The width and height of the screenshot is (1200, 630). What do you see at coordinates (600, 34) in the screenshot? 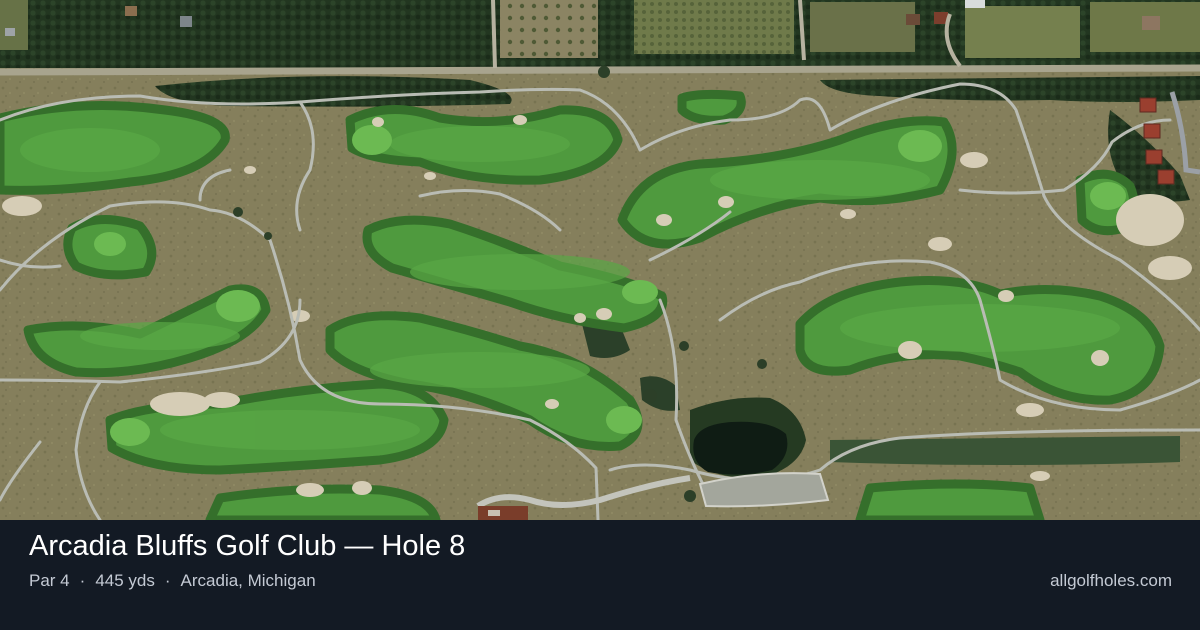
I see `north-tree-band` at bounding box center [600, 34].